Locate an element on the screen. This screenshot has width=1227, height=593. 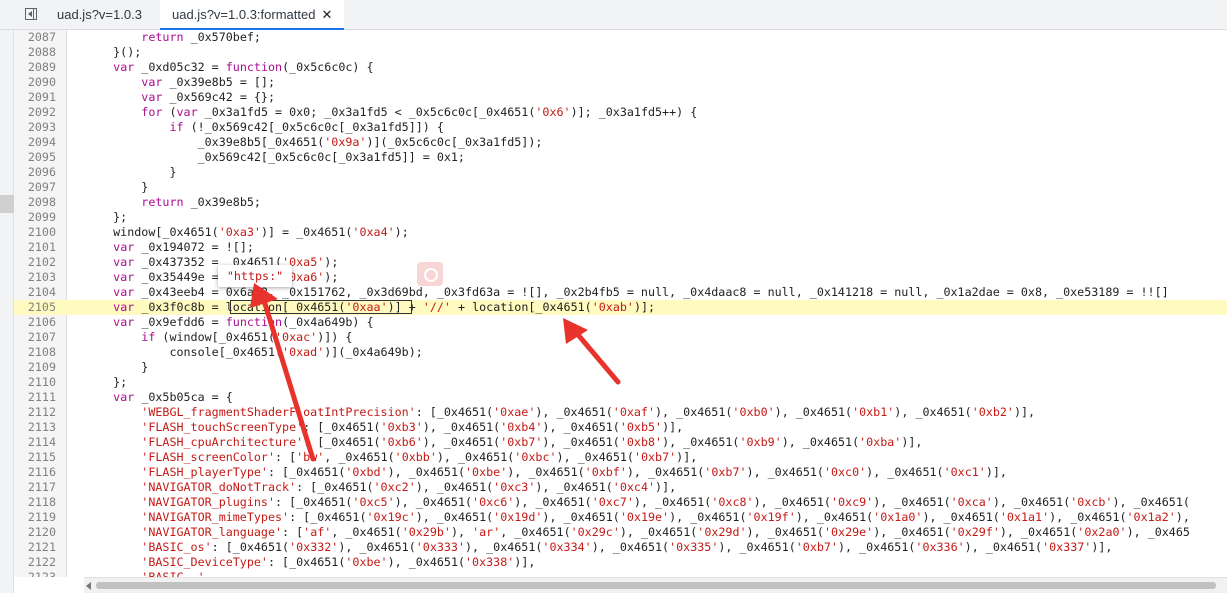
code-line: 2087 return _0x570bef; is located at coordinates (620, 37).